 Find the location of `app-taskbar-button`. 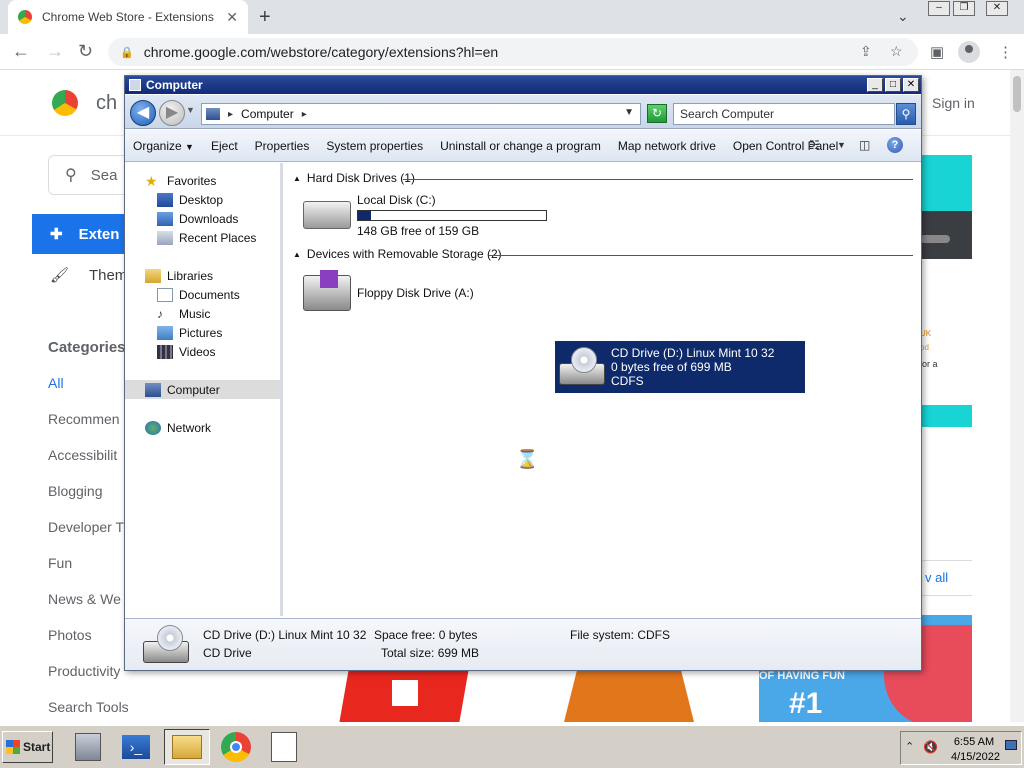

app-taskbar-button is located at coordinates (284, 747).